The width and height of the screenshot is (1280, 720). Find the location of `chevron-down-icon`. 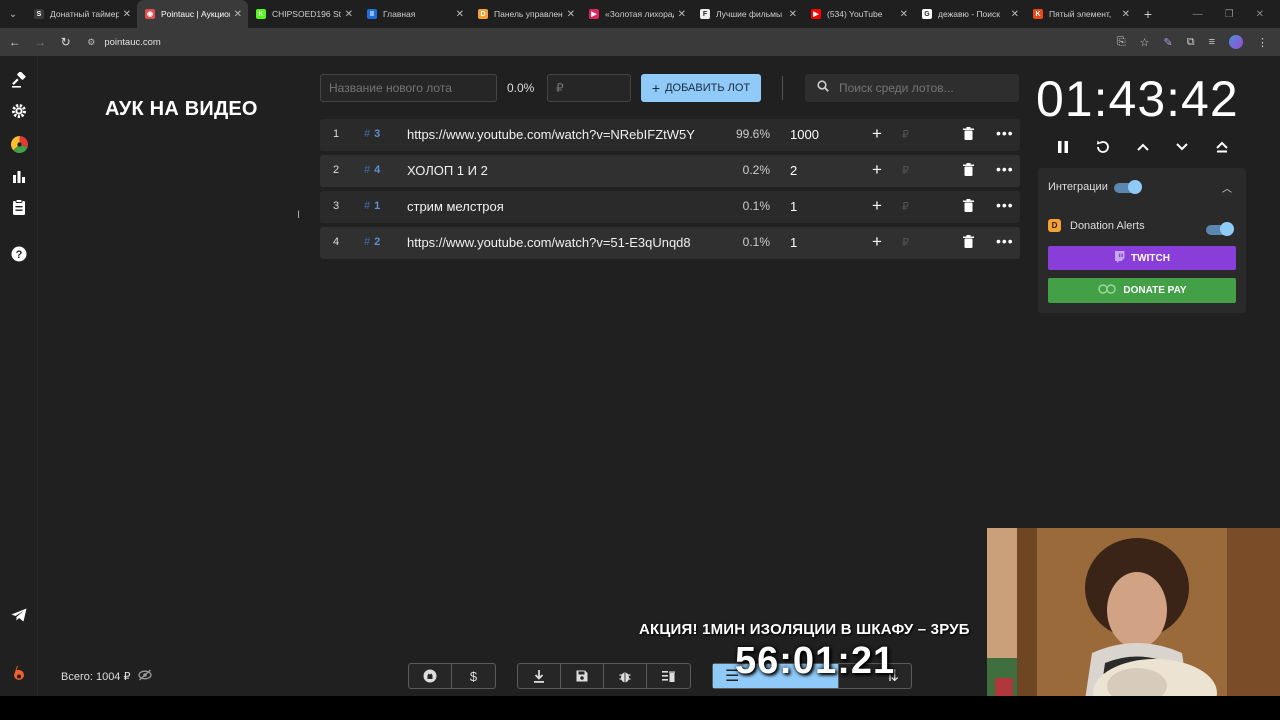

chevron-down-icon is located at coordinates (1182, 147).